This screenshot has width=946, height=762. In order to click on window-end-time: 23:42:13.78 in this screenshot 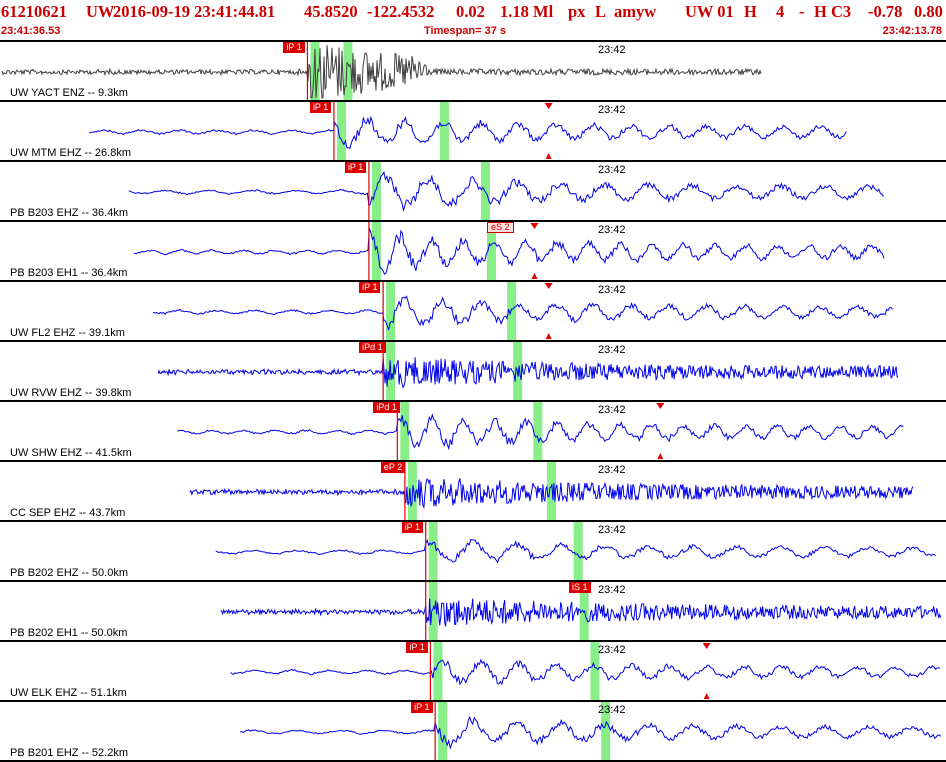, I will do `click(912, 31)`.